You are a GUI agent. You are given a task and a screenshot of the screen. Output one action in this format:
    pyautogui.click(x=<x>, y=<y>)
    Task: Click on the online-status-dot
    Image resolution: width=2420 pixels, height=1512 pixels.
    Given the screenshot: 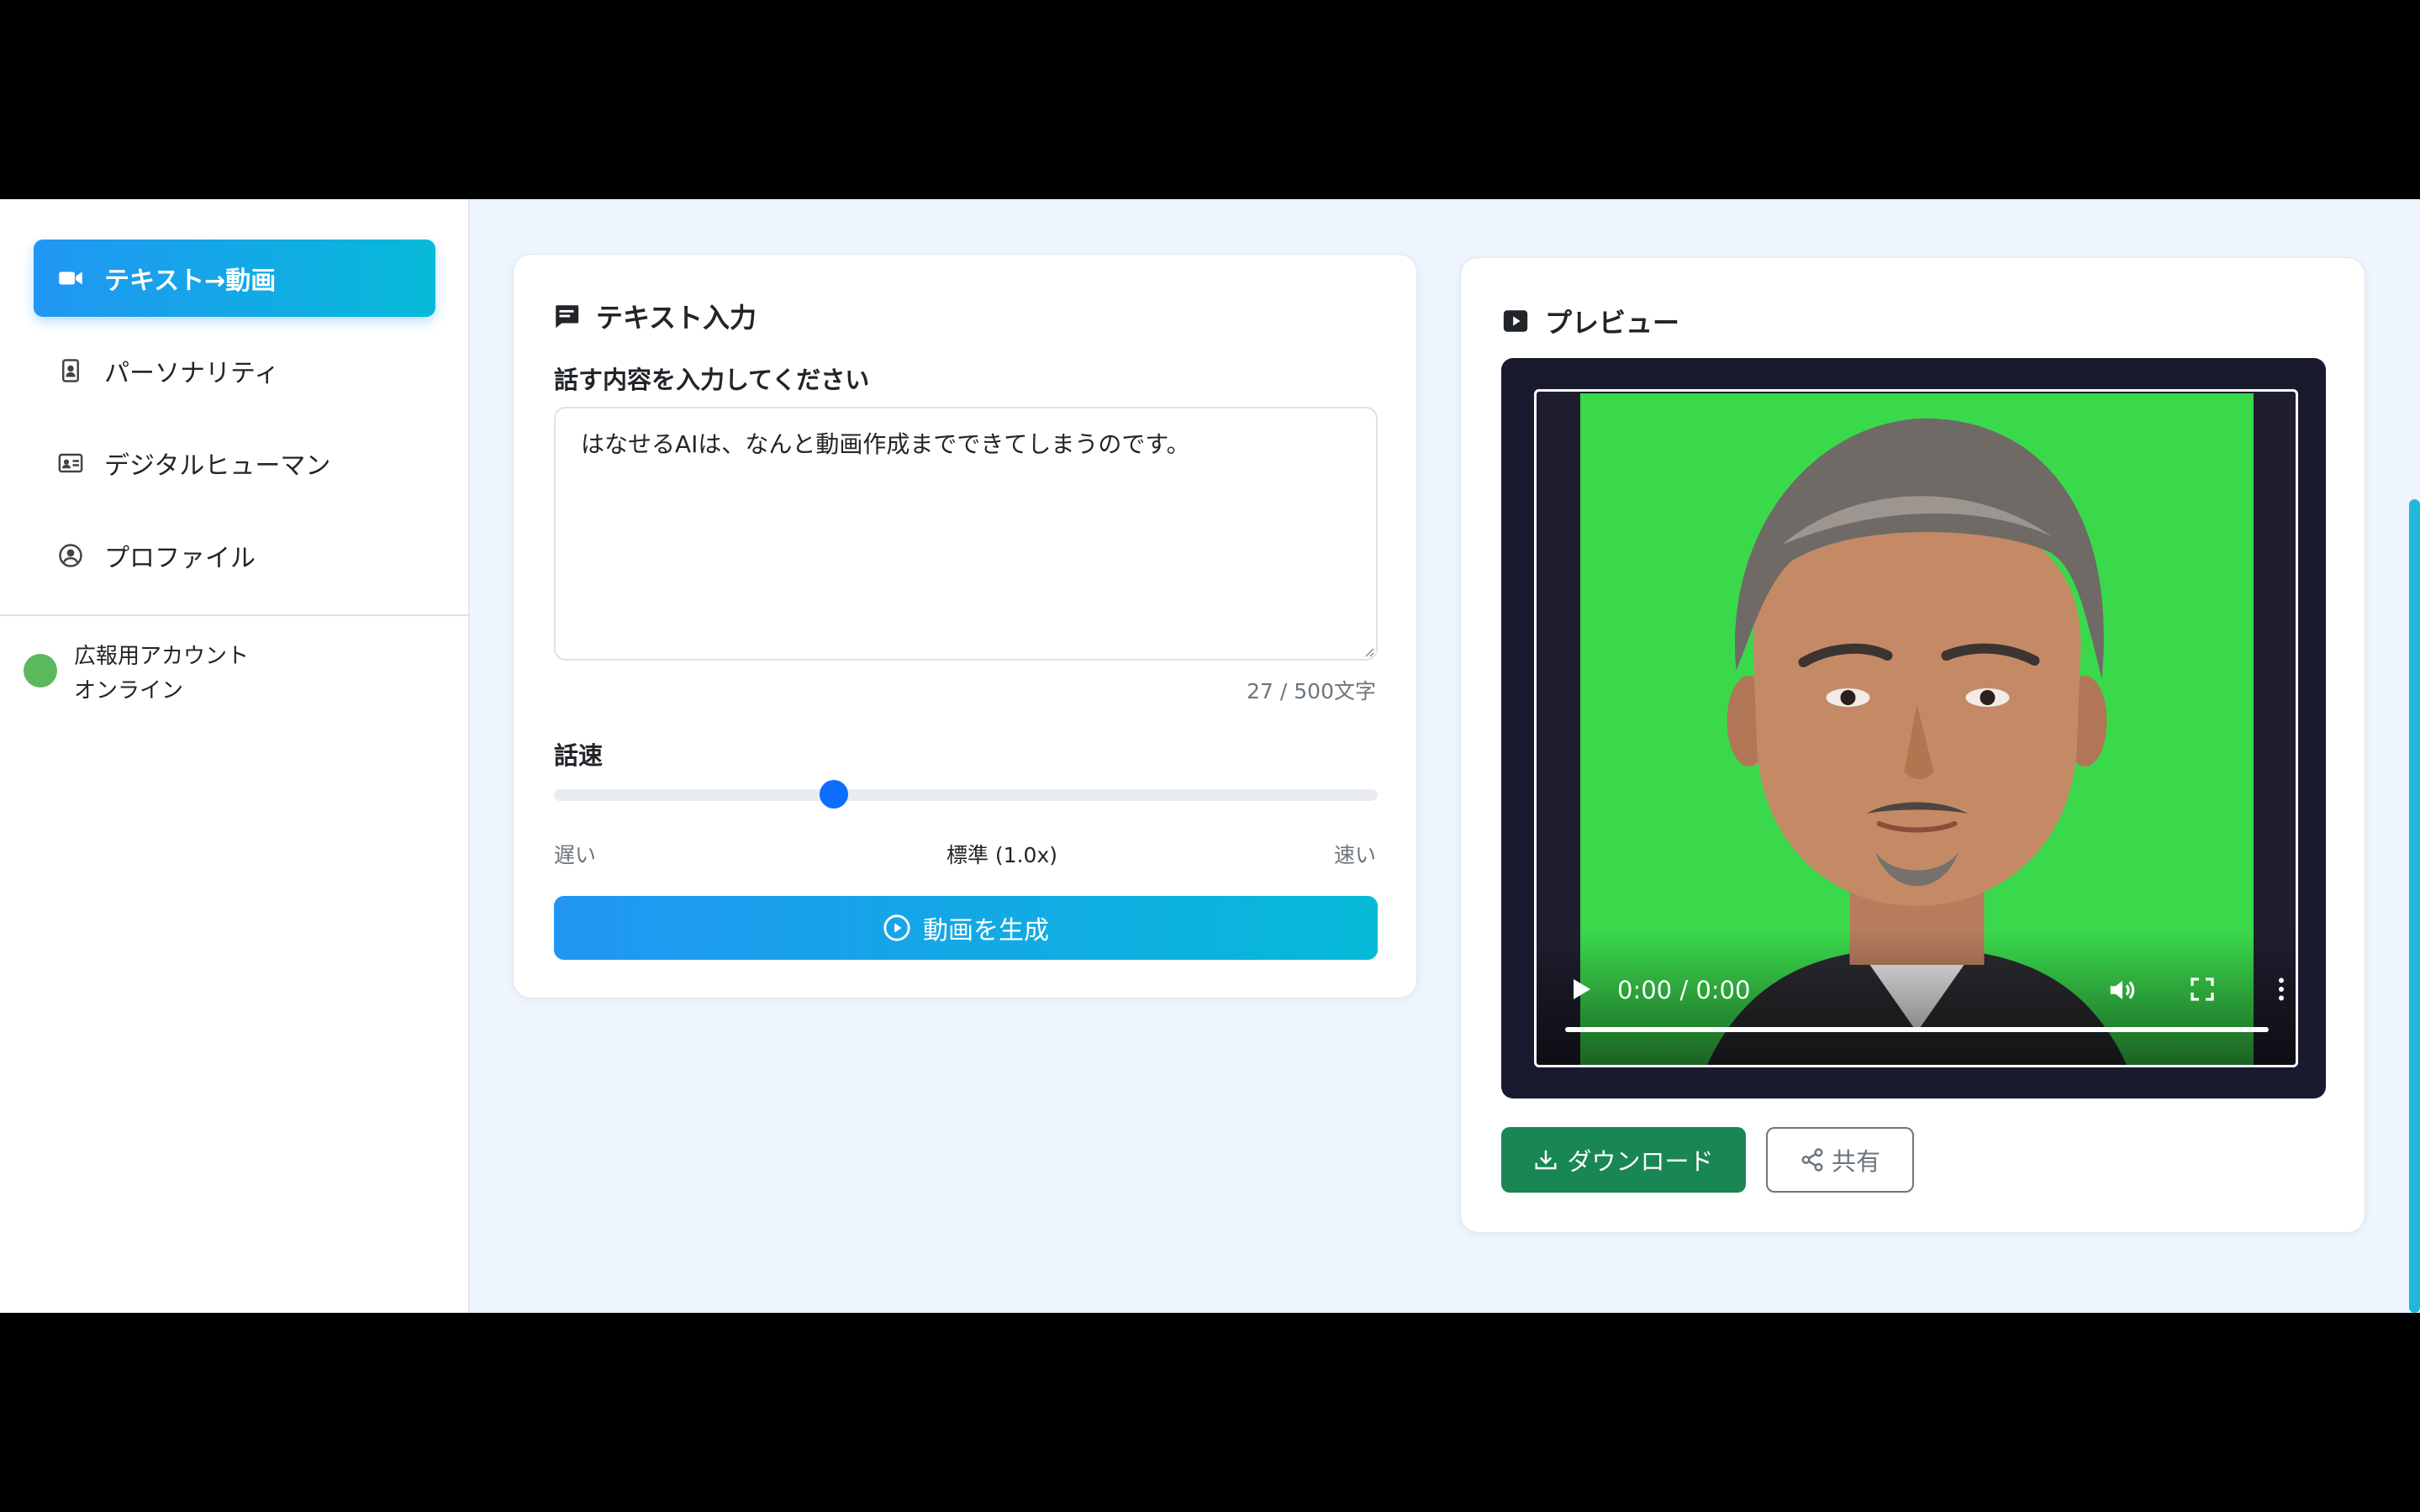 What is the action you would take?
    pyautogui.click(x=40, y=671)
    